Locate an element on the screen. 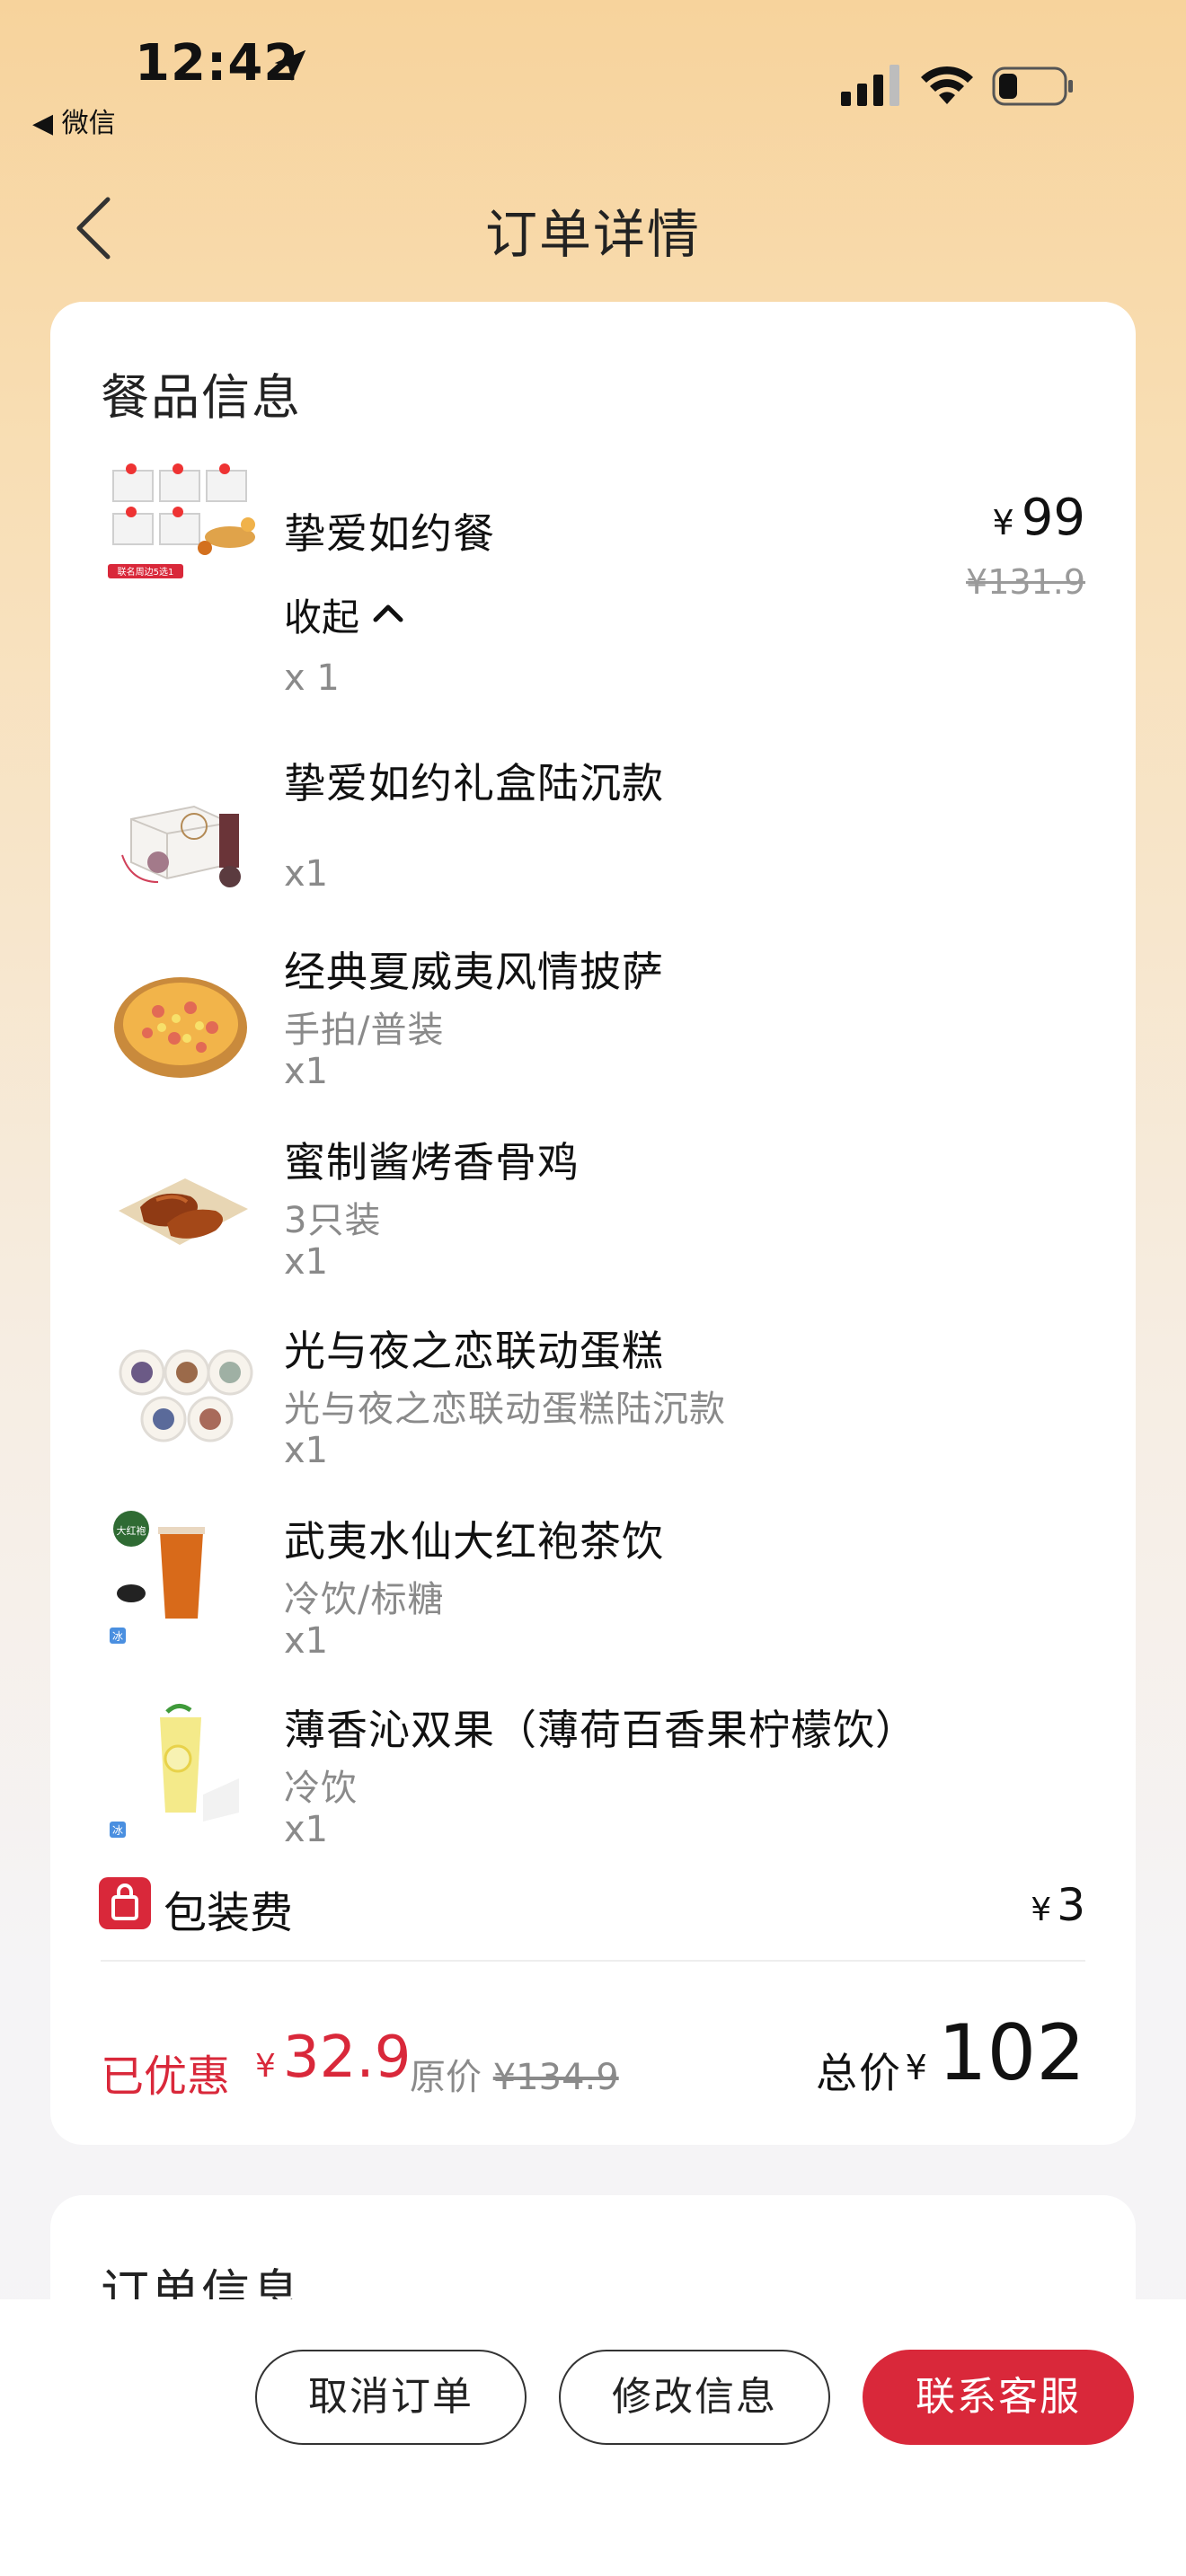 Image resolution: width=1186 pixels, height=2576 pixels. bottom-action-bar: 取消订单 修改信息 联系客服 is located at coordinates (593, 2437).